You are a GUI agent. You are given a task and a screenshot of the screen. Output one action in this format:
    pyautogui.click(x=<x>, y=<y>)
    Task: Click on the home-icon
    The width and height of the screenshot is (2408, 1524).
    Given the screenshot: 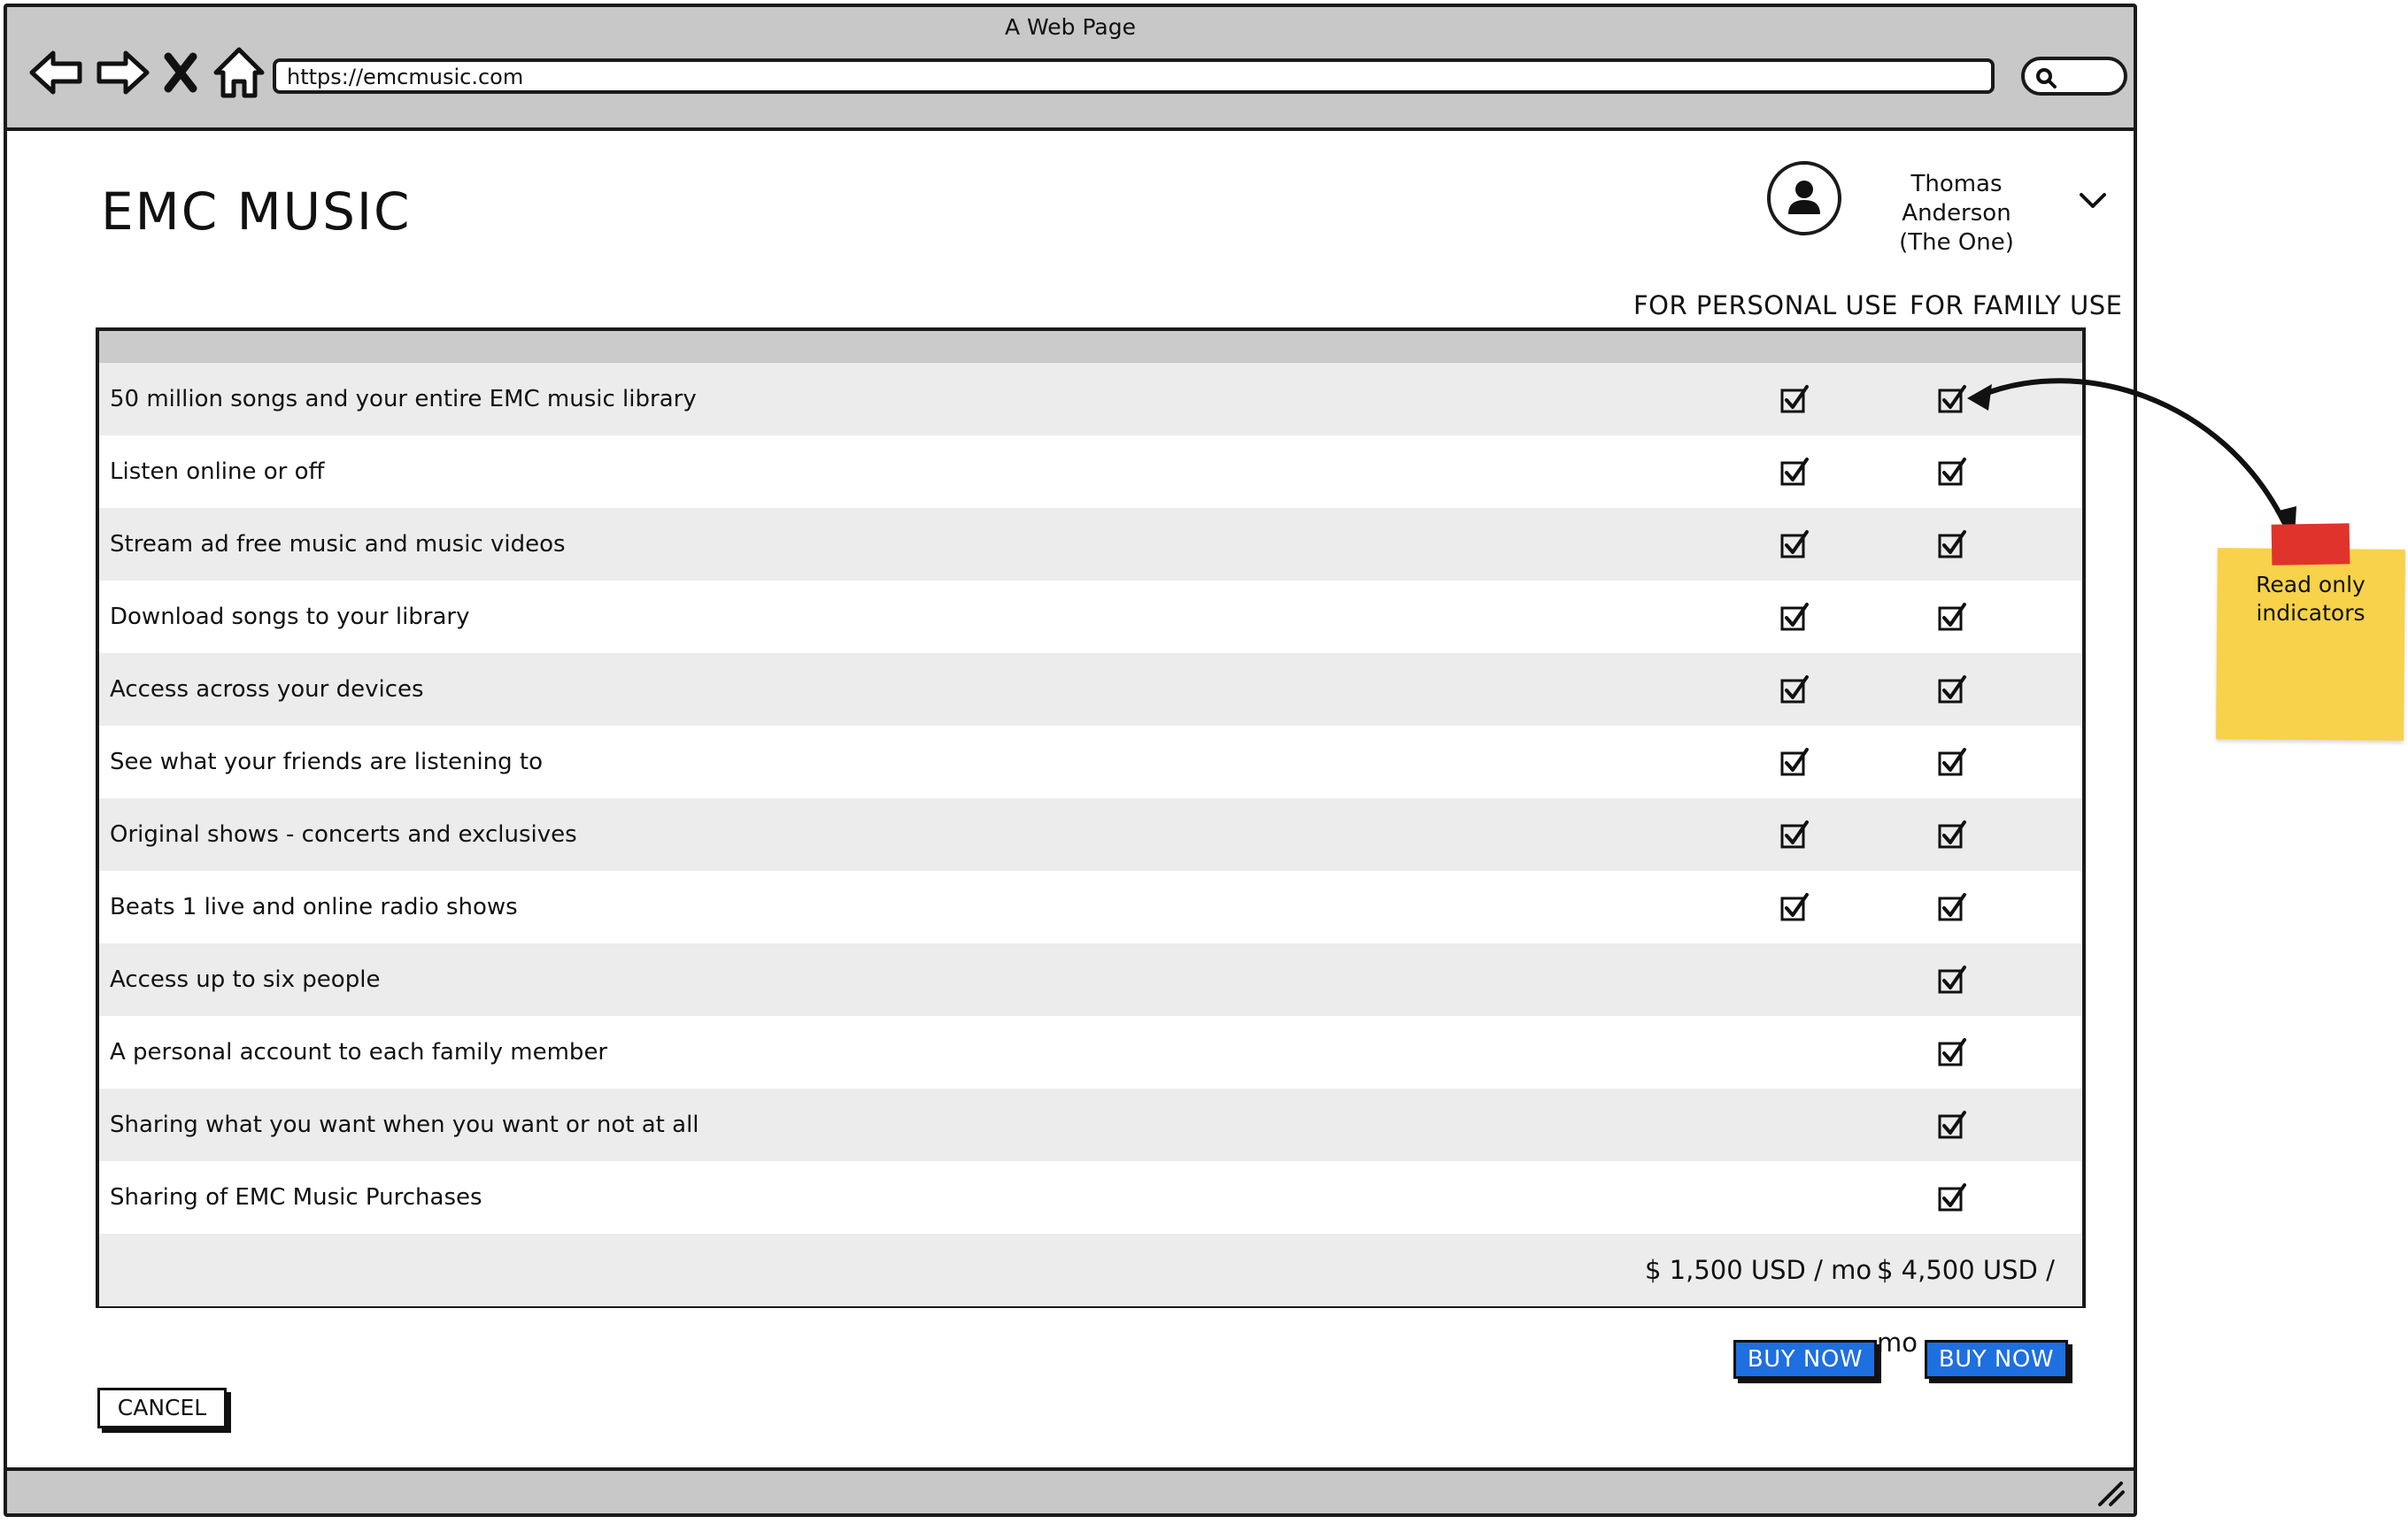 What is the action you would take?
    pyautogui.click(x=239, y=72)
    